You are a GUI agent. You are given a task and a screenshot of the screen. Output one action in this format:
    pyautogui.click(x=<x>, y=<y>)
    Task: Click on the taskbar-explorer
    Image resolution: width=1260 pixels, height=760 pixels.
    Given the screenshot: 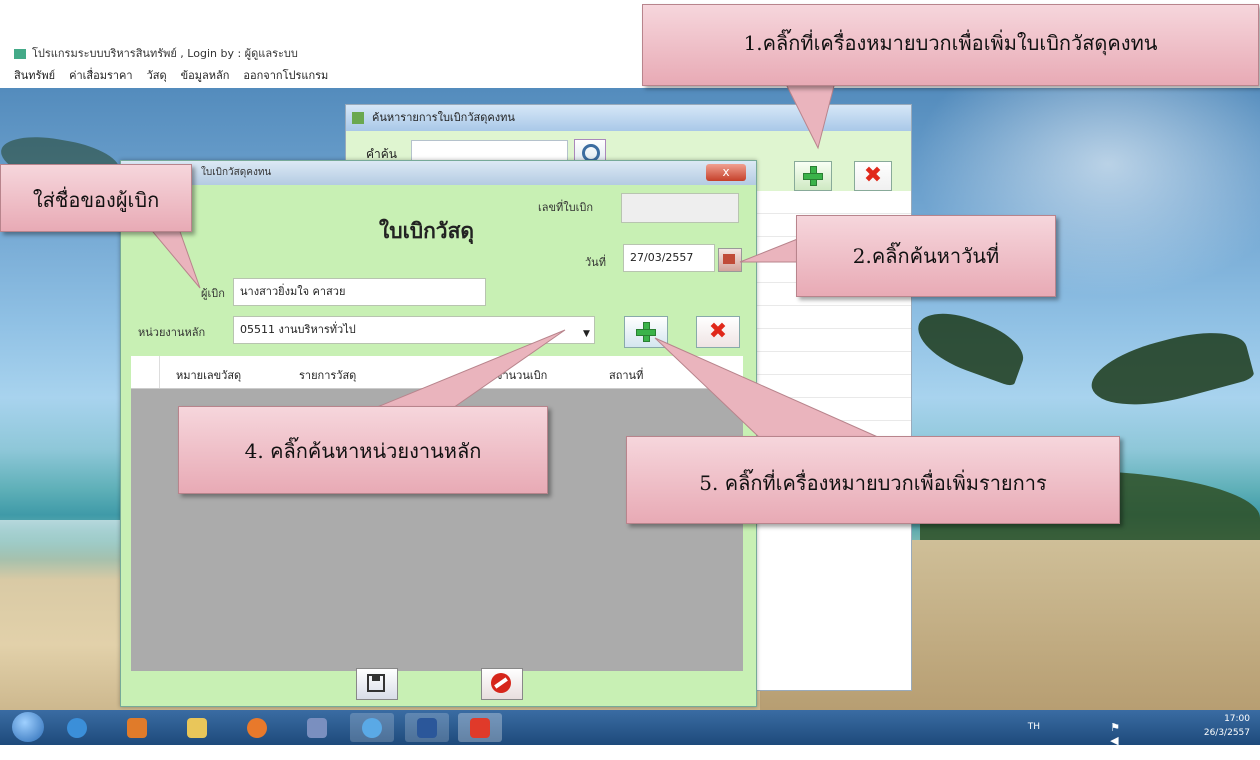 What is the action you would take?
    pyautogui.click(x=197, y=727)
    